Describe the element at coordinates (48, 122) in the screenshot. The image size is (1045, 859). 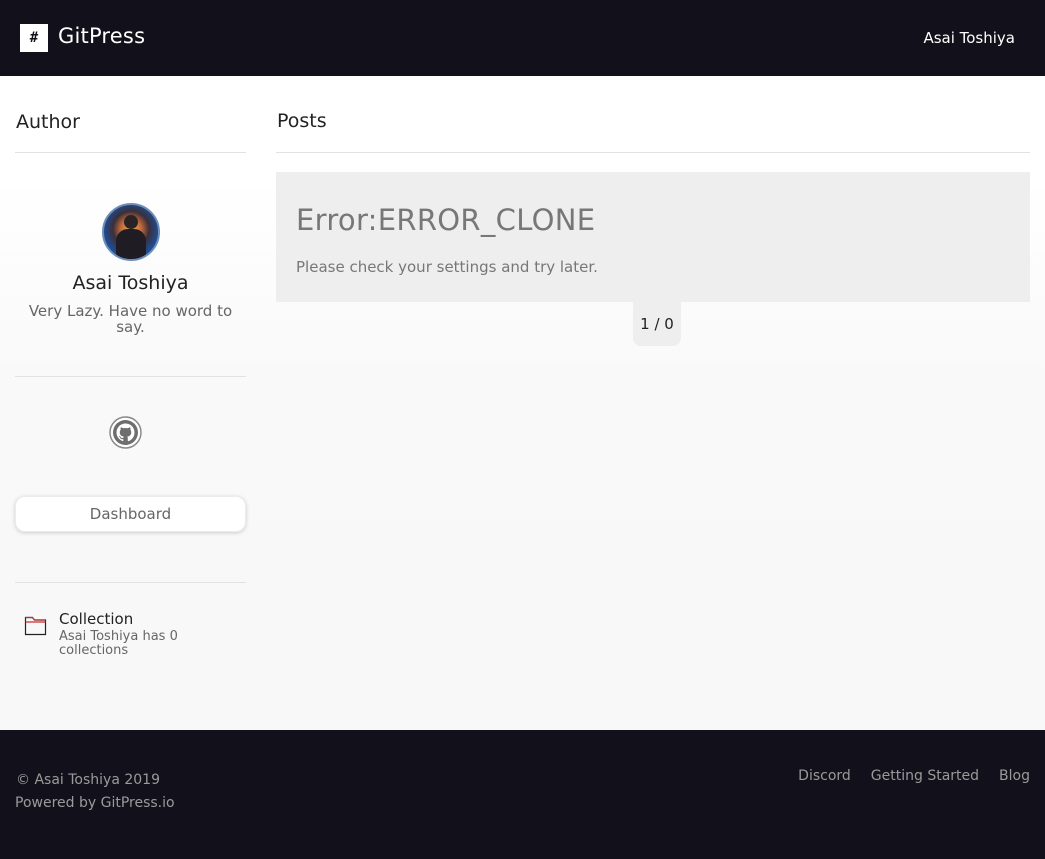
I see `sidebar-title: Author` at that location.